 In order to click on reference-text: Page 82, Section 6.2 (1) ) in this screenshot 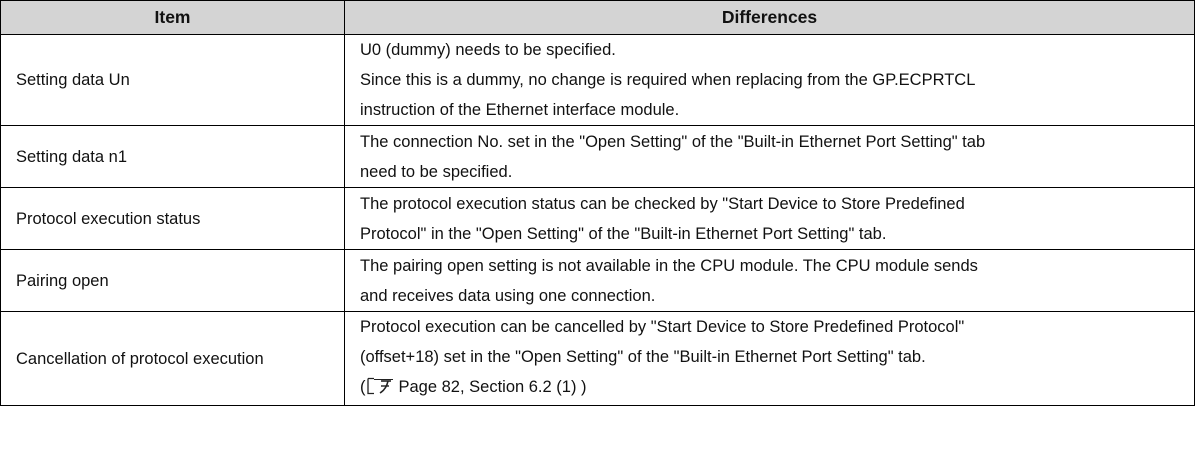, I will do `click(492, 387)`.